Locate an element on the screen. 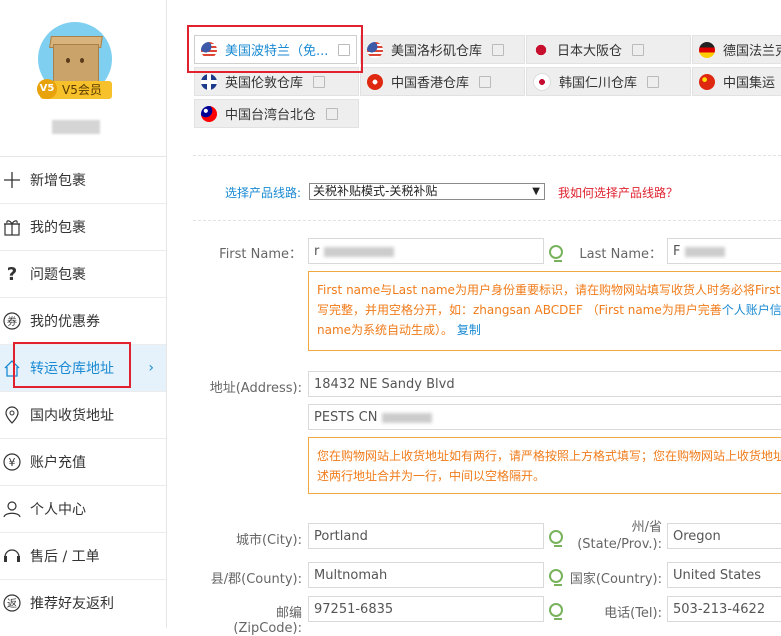  county-value: Multnomah is located at coordinates (351, 575).